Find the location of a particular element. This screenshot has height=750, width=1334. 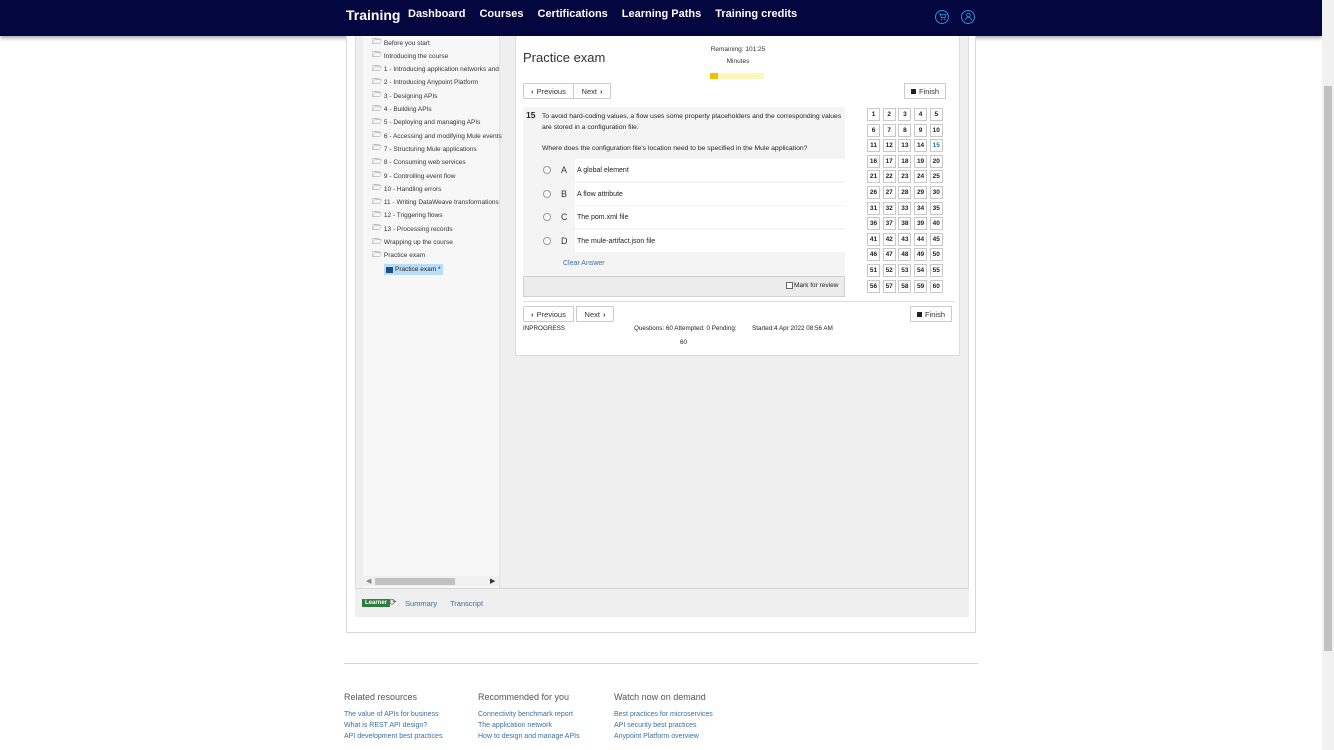

question-nav-button: 11 is located at coordinates (873, 146).